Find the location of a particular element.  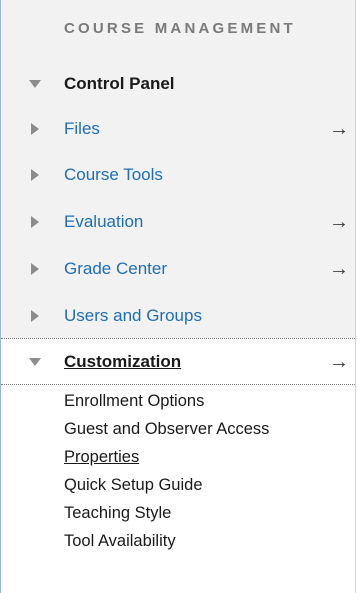

menu-item-course-tools: Course Tools is located at coordinates (178, 174).